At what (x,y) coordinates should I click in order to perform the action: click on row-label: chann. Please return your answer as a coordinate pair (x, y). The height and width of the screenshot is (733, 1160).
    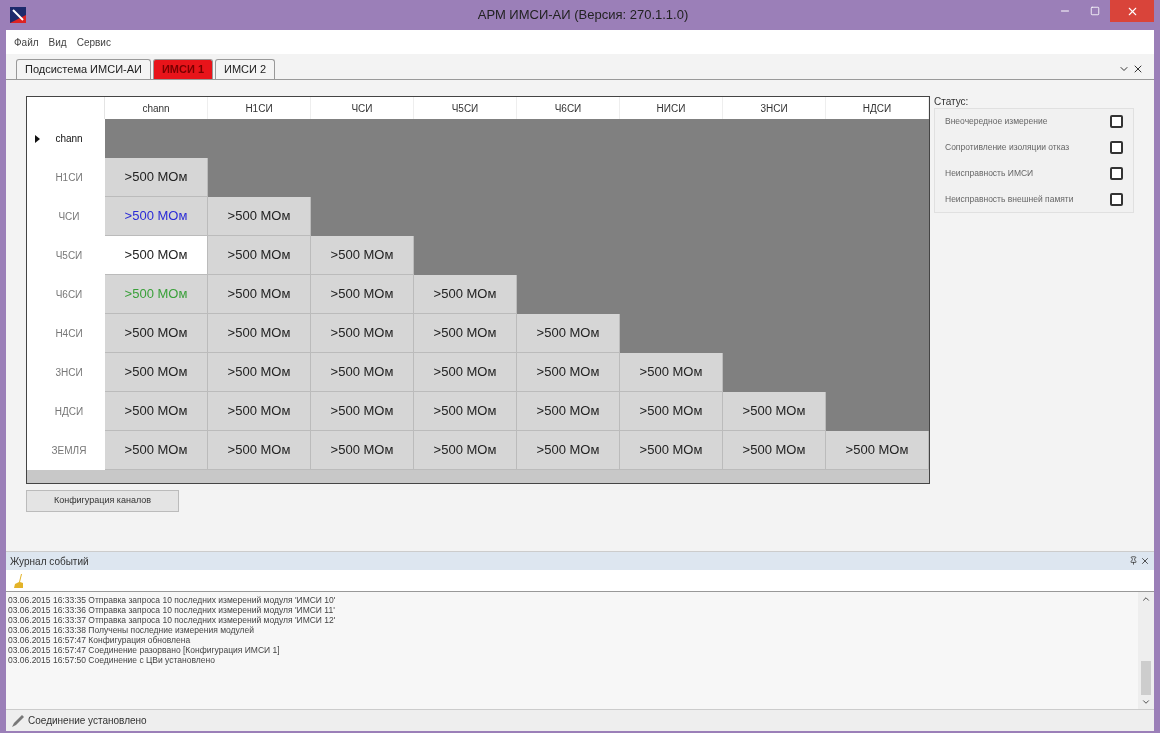
    Looking at the image, I should click on (69, 139).